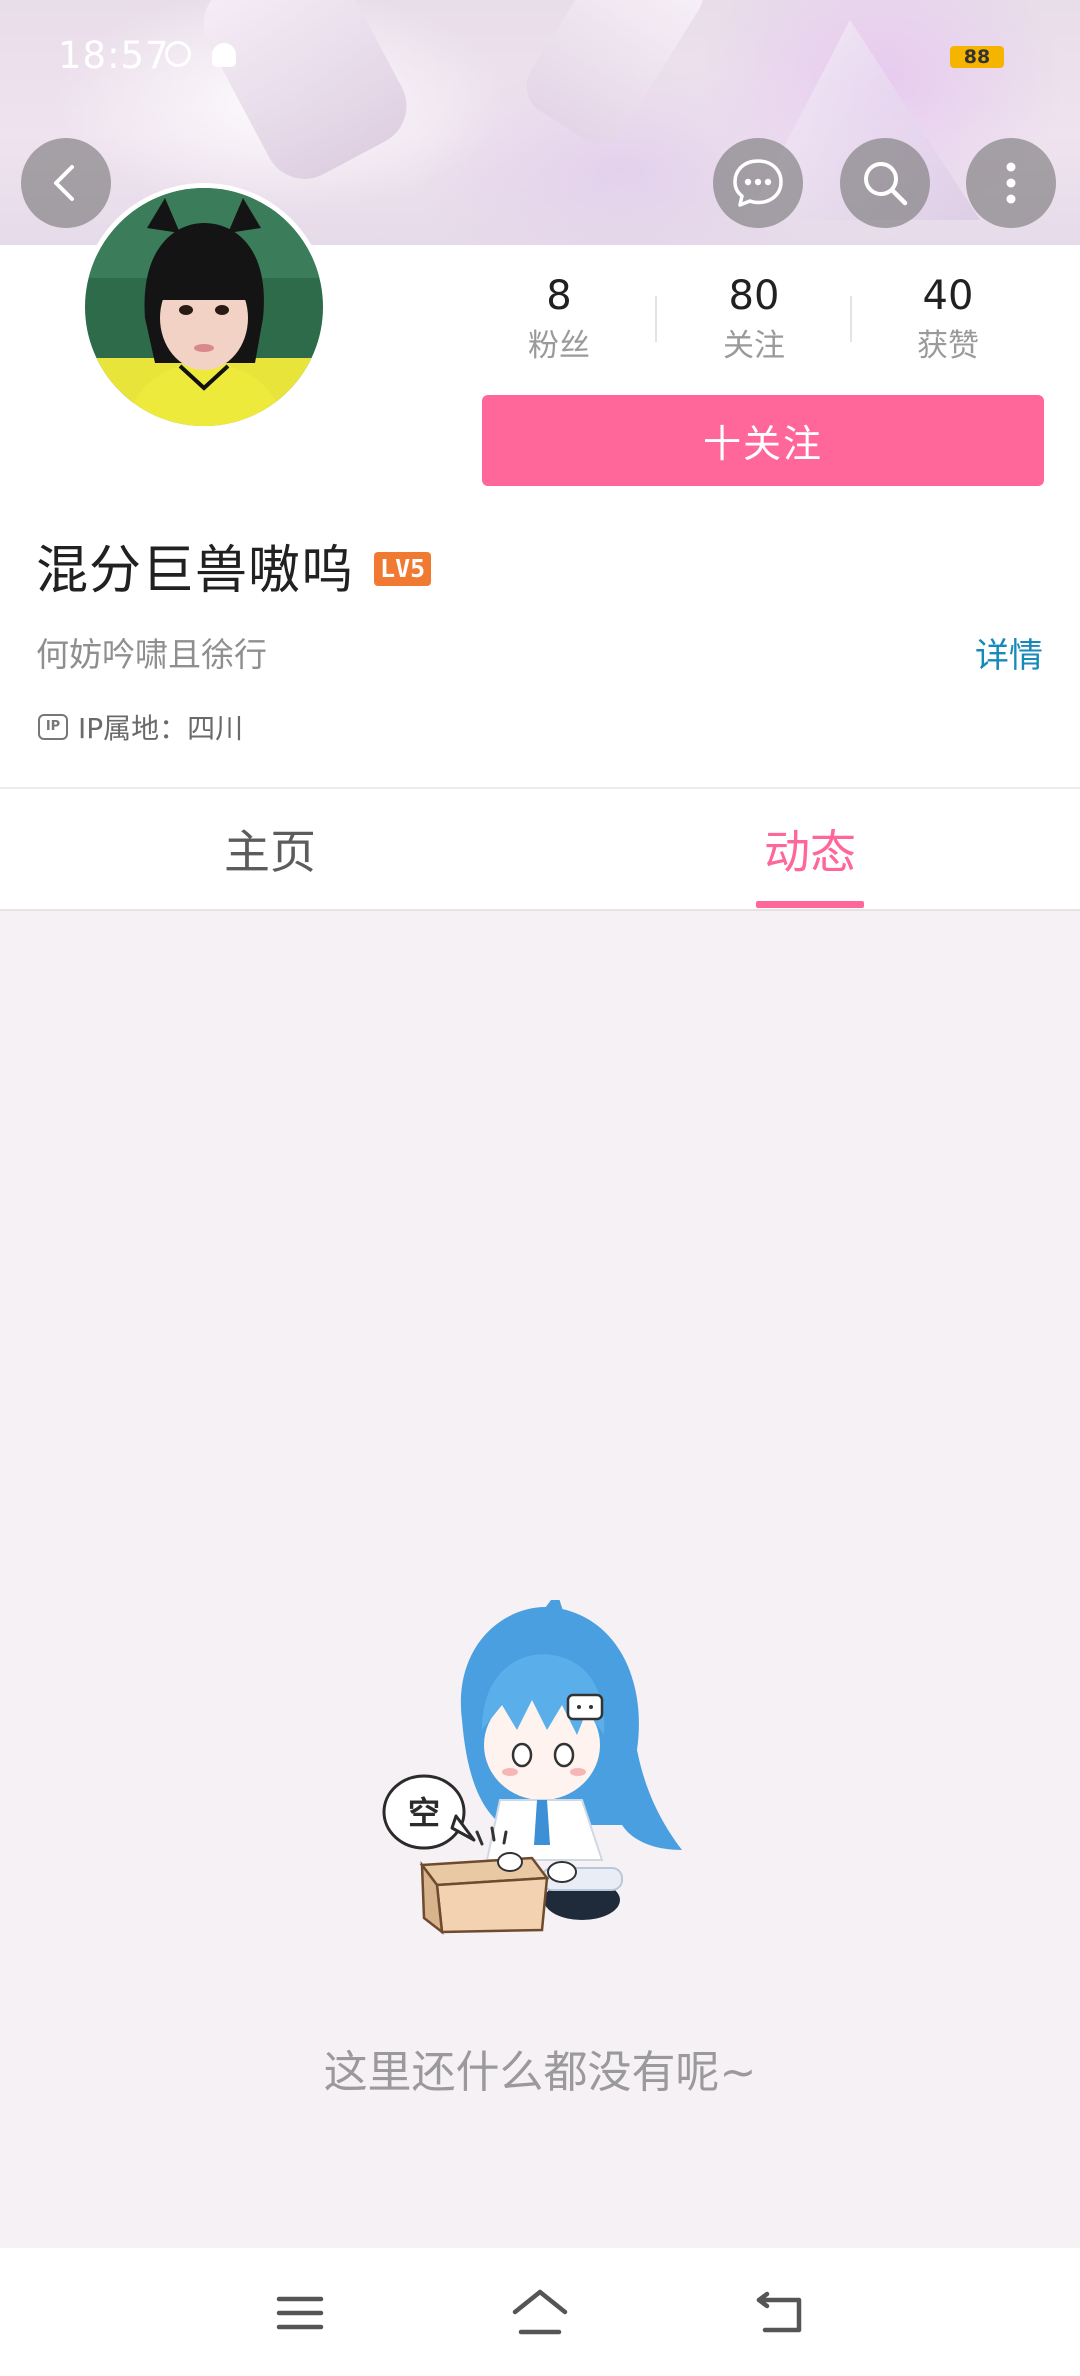 Image resolution: width=1080 pixels, height=2376 pixels. I want to click on stat-likes-value: 40, so click(948, 296).